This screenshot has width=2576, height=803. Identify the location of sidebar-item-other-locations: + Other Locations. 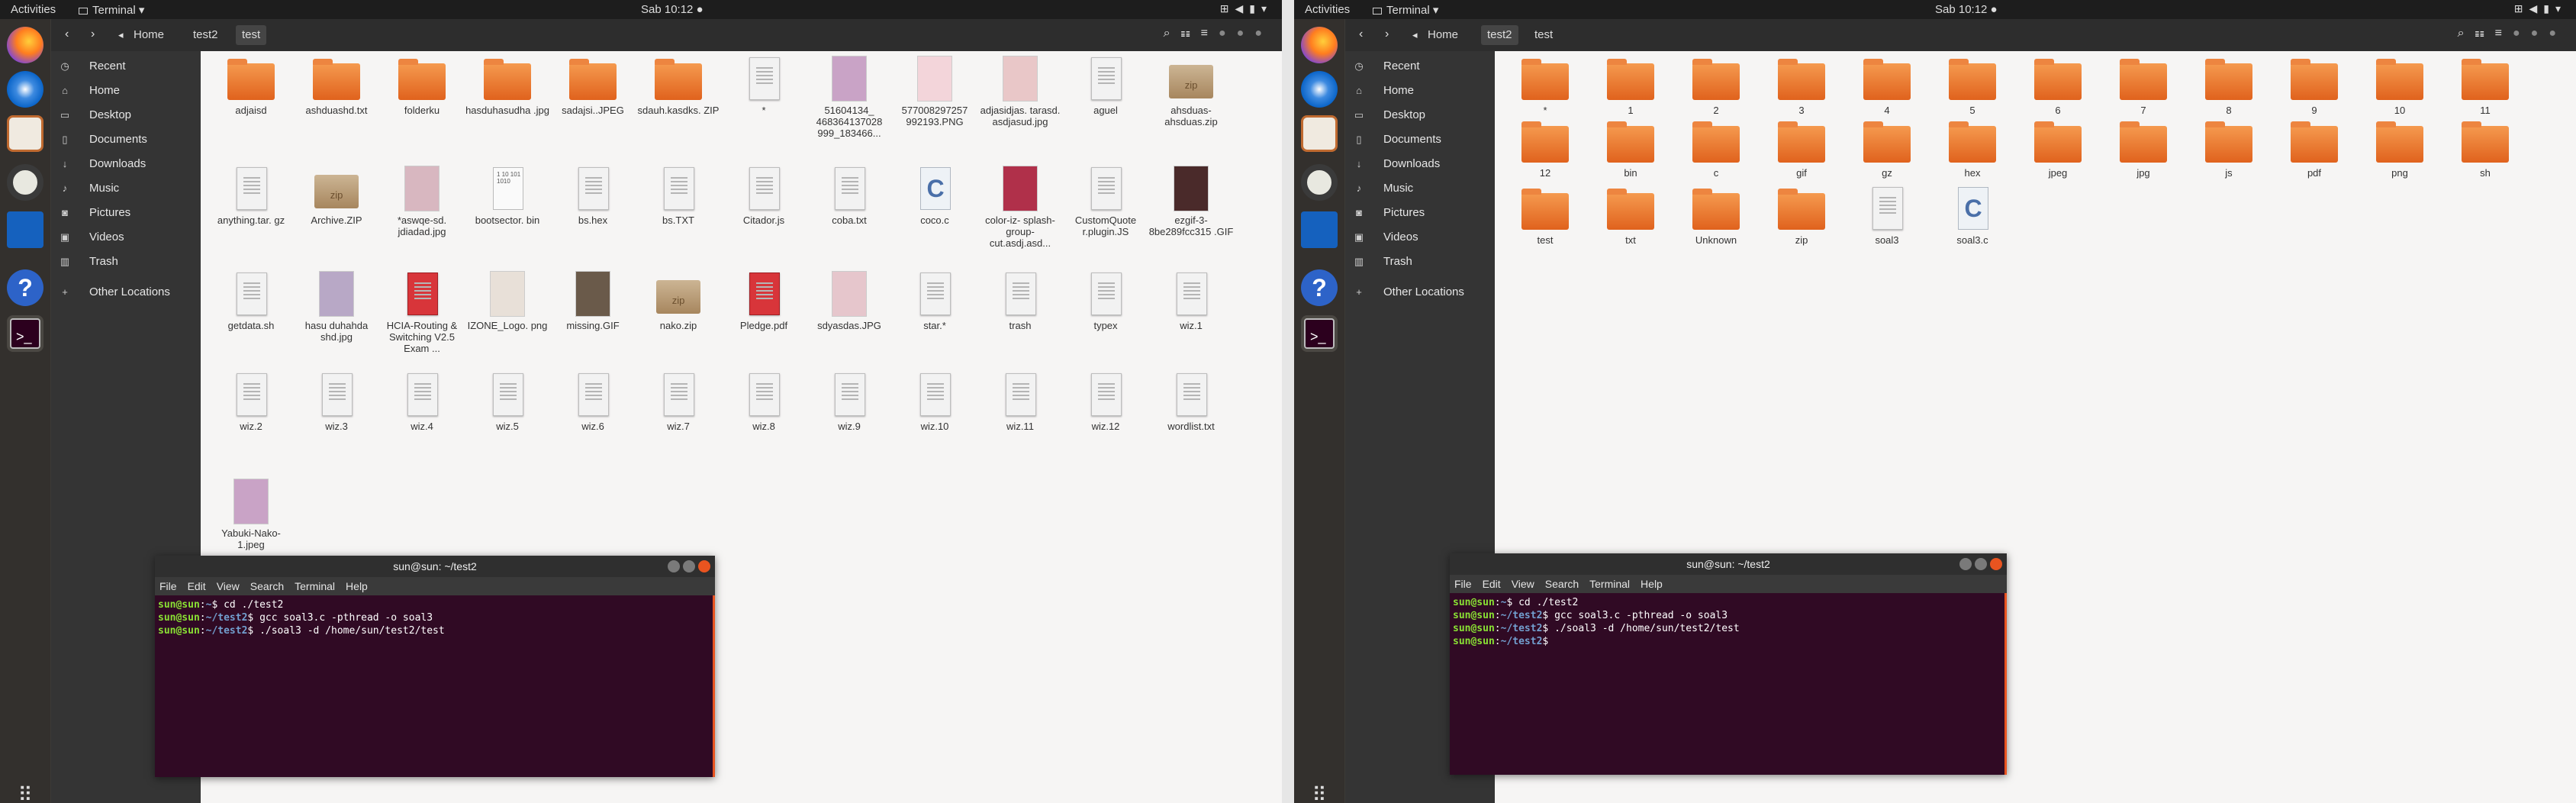
(1420, 292).